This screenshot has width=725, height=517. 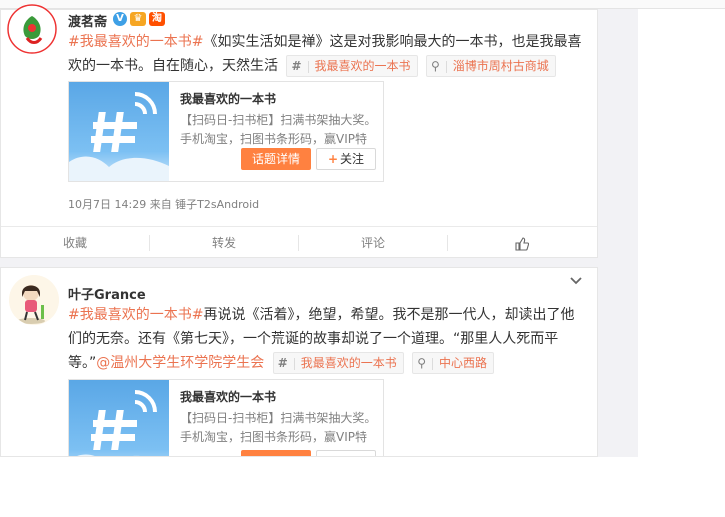 What do you see at coordinates (276, 453) in the screenshot?
I see `topic-detail-button` at bounding box center [276, 453].